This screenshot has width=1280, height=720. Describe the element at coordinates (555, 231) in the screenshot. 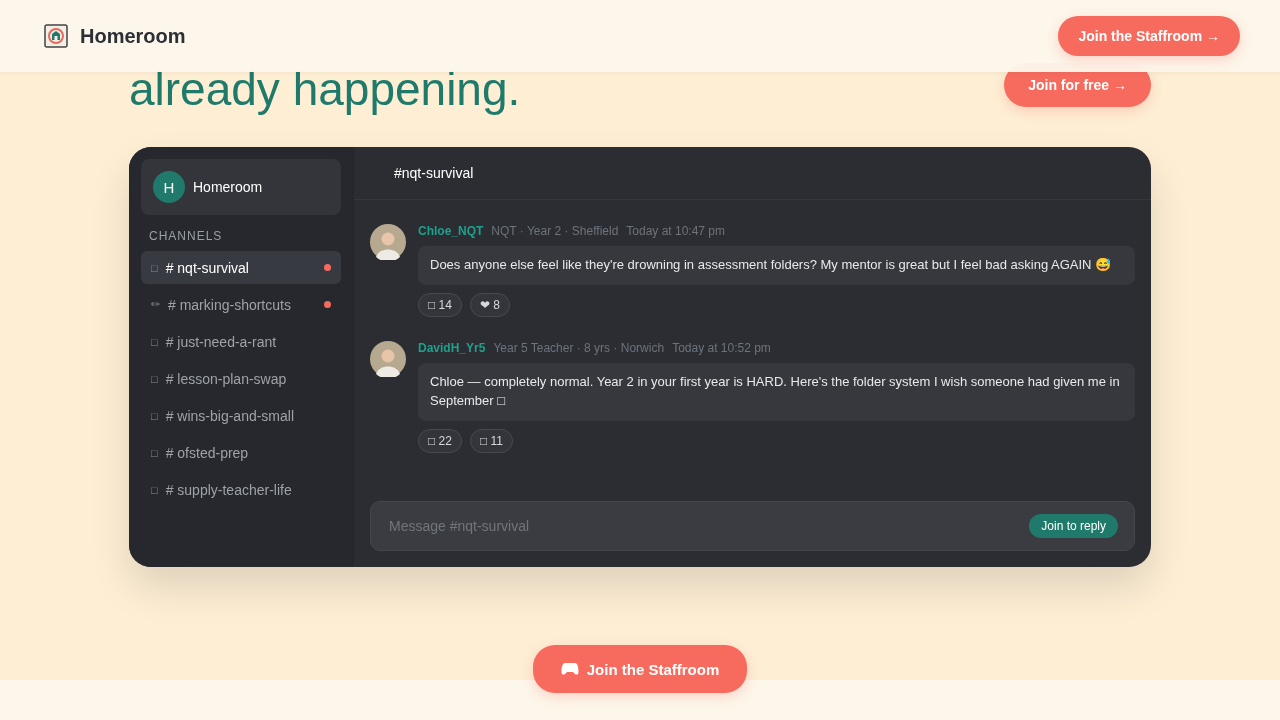

I see `author-role: NQT · Year 2 · Sheffield` at that location.